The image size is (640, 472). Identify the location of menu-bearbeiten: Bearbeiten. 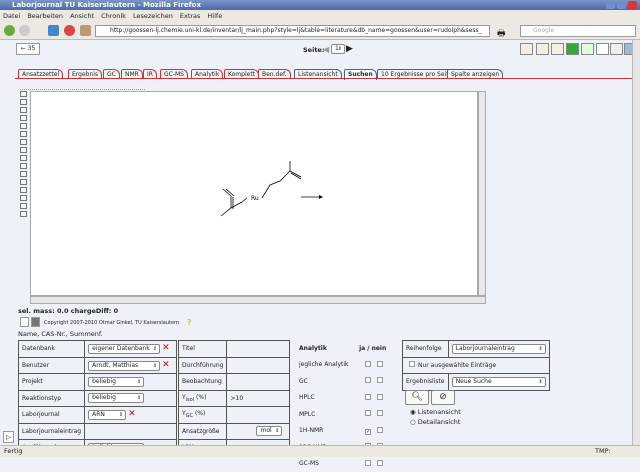
(45, 16).